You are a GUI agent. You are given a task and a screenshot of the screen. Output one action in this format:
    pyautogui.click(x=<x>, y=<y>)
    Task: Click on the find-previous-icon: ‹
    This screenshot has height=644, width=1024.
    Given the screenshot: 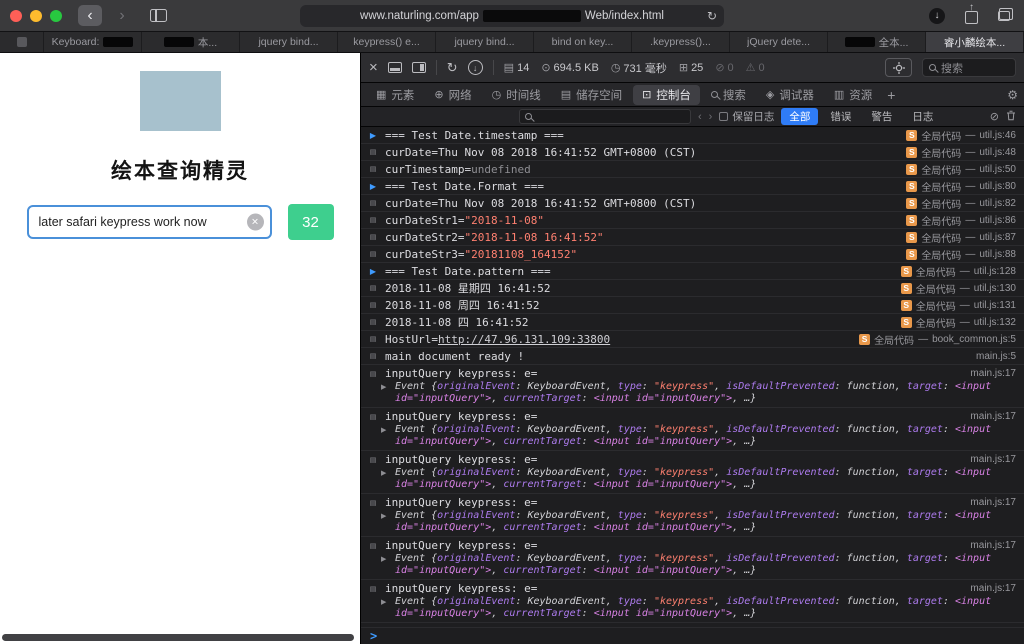 What is the action you would take?
    pyautogui.click(x=700, y=117)
    